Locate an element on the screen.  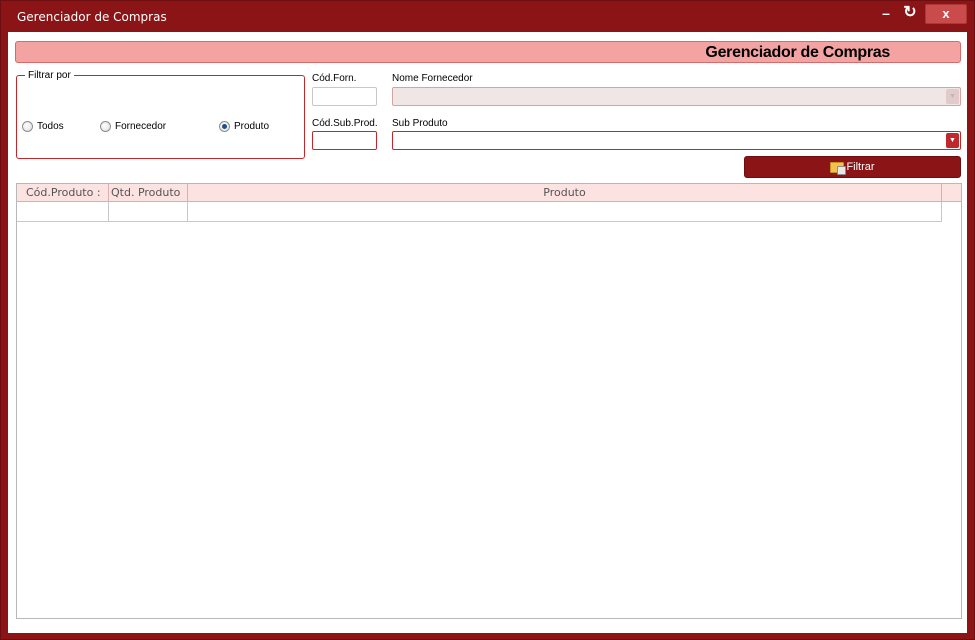
radio-todos: Todos is located at coordinates (43, 126).